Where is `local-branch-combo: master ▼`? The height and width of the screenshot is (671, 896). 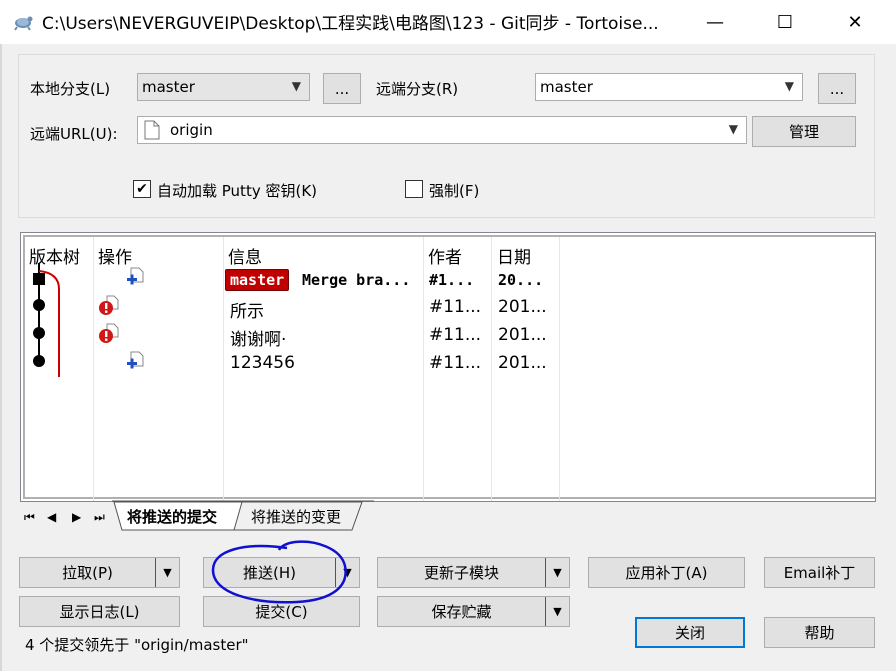 local-branch-combo: master ▼ is located at coordinates (223, 87).